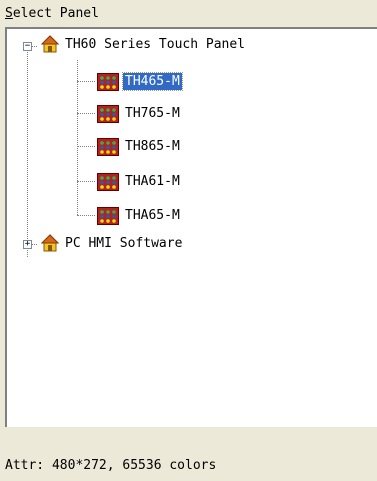 This screenshot has height=481, width=377. I want to click on accelerator-key: S, so click(9, 13).